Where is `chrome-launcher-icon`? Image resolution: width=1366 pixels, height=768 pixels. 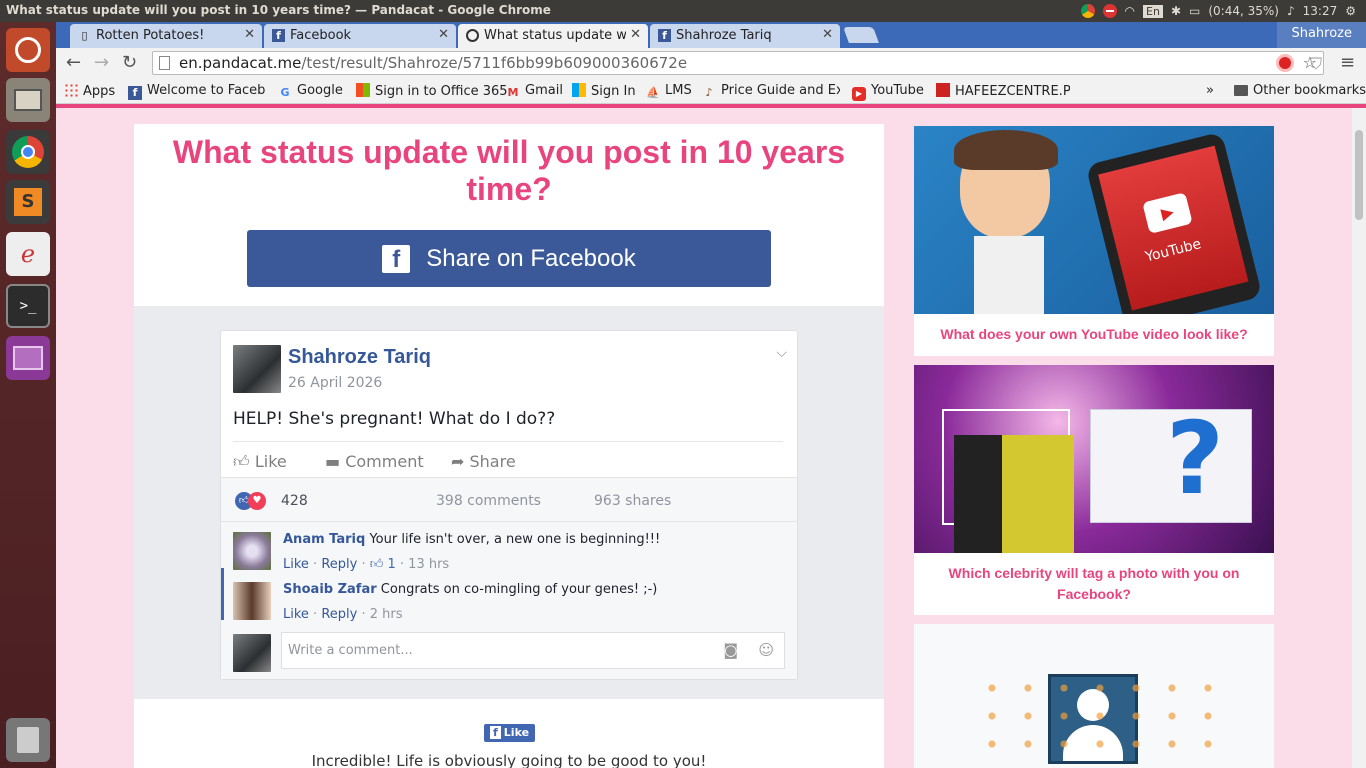 chrome-launcher-icon is located at coordinates (28, 152).